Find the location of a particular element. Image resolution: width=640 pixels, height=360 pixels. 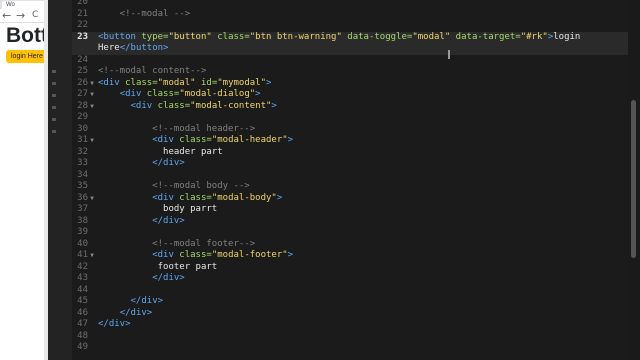

line-number: 29 is located at coordinates (82, 117).